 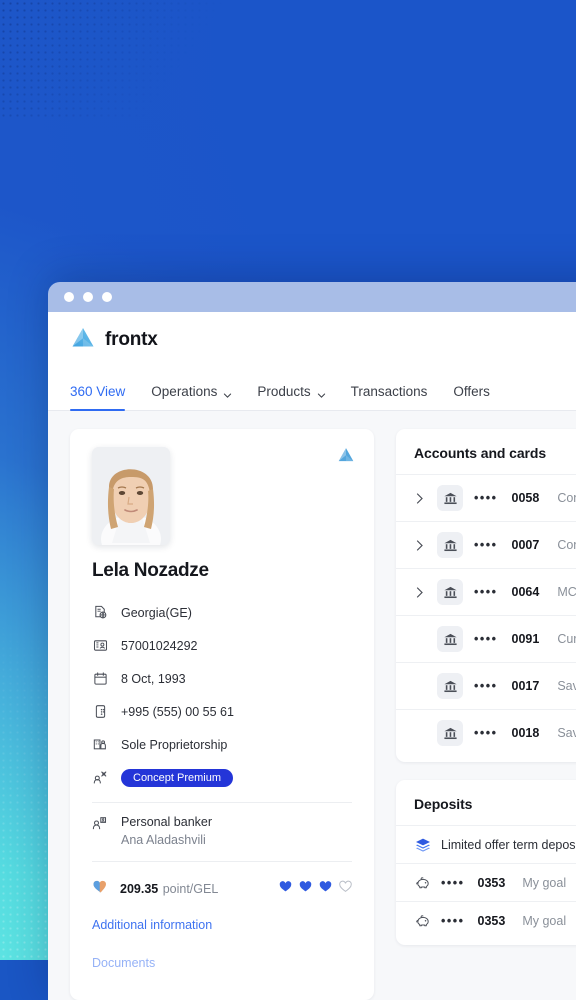 I want to click on profile-field-country: Georgia(GE), so click(x=222, y=612).